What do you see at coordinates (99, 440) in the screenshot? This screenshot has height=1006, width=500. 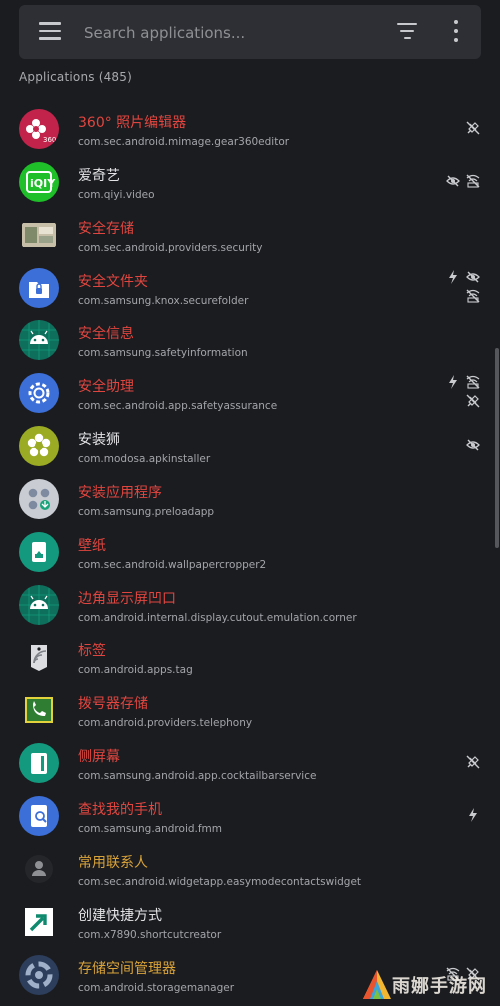 I see `app-name: 安装狮` at bounding box center [99, 440].